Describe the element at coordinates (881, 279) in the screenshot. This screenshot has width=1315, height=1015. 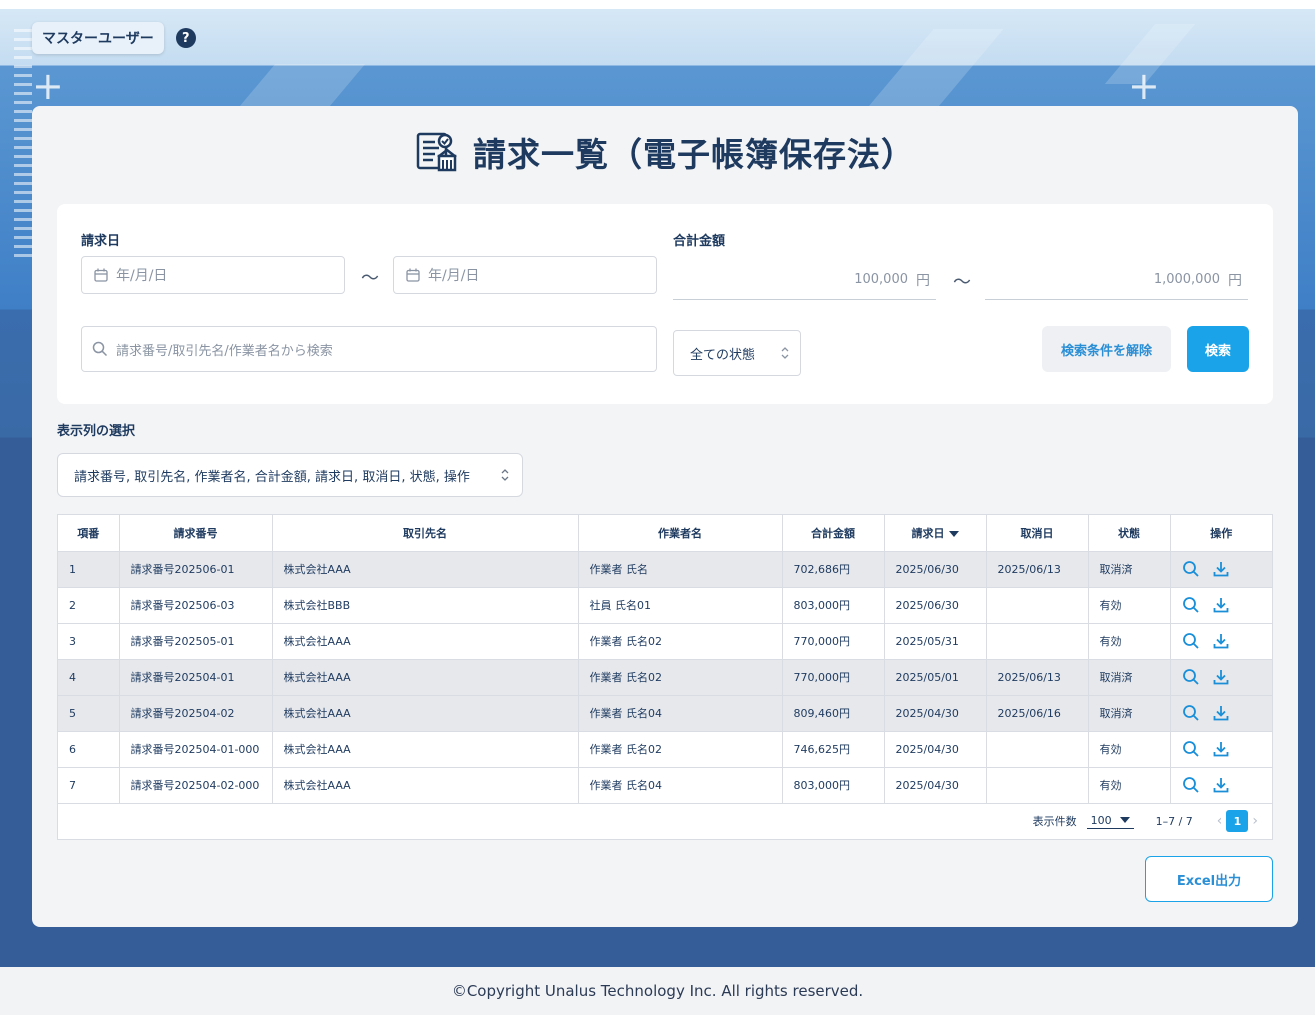
I see `amount-min-value: 100,000` at that location.